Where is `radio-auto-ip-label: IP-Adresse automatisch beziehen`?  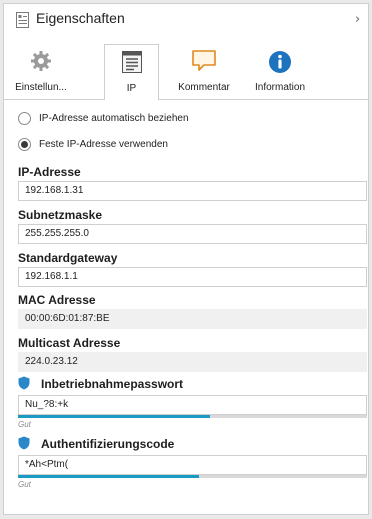 radio-auto-ip-label: IP-Adresse automatisch beziehen is located at coordinates (114, 118).